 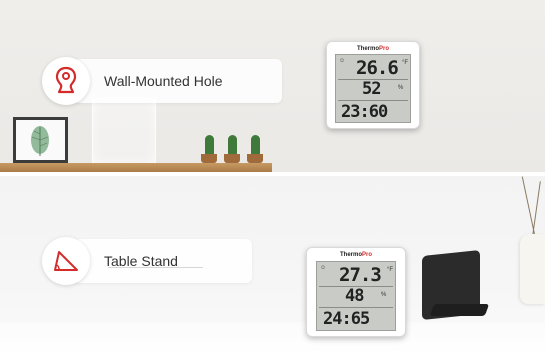 What do you see at coordinates (66, 261) in the screenshot?
I see `table-stand-icon` at bounding box center [66, 261].